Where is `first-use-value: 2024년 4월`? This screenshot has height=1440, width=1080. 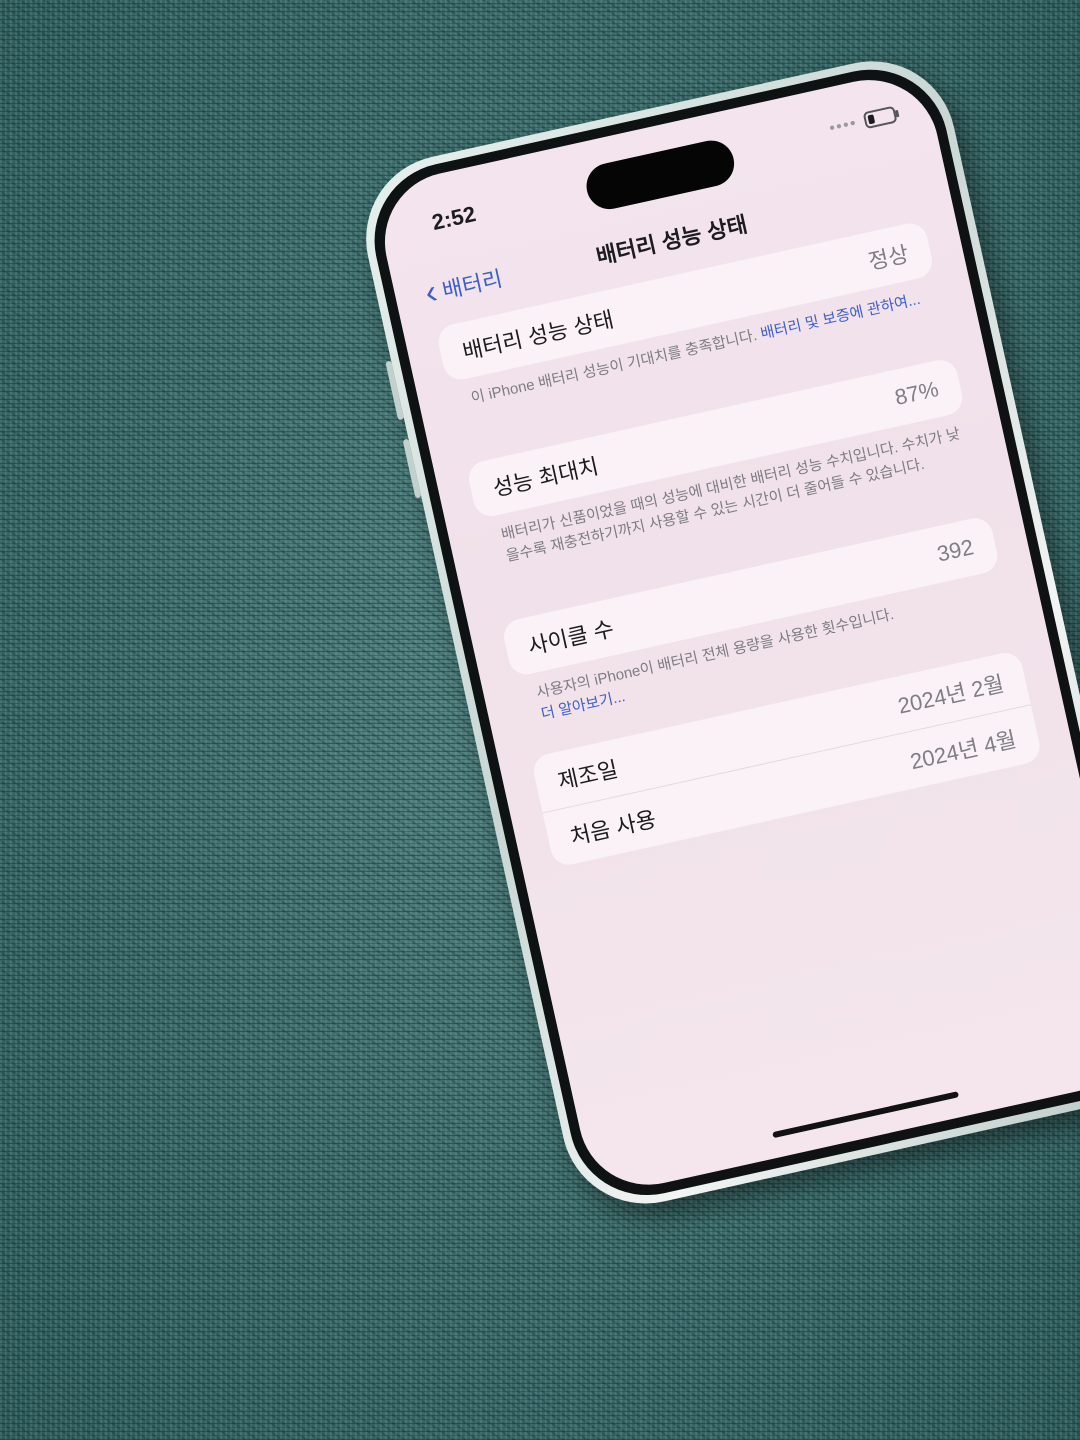
first-use-value: 2024년 4월 is located at coordinates (963, 750).